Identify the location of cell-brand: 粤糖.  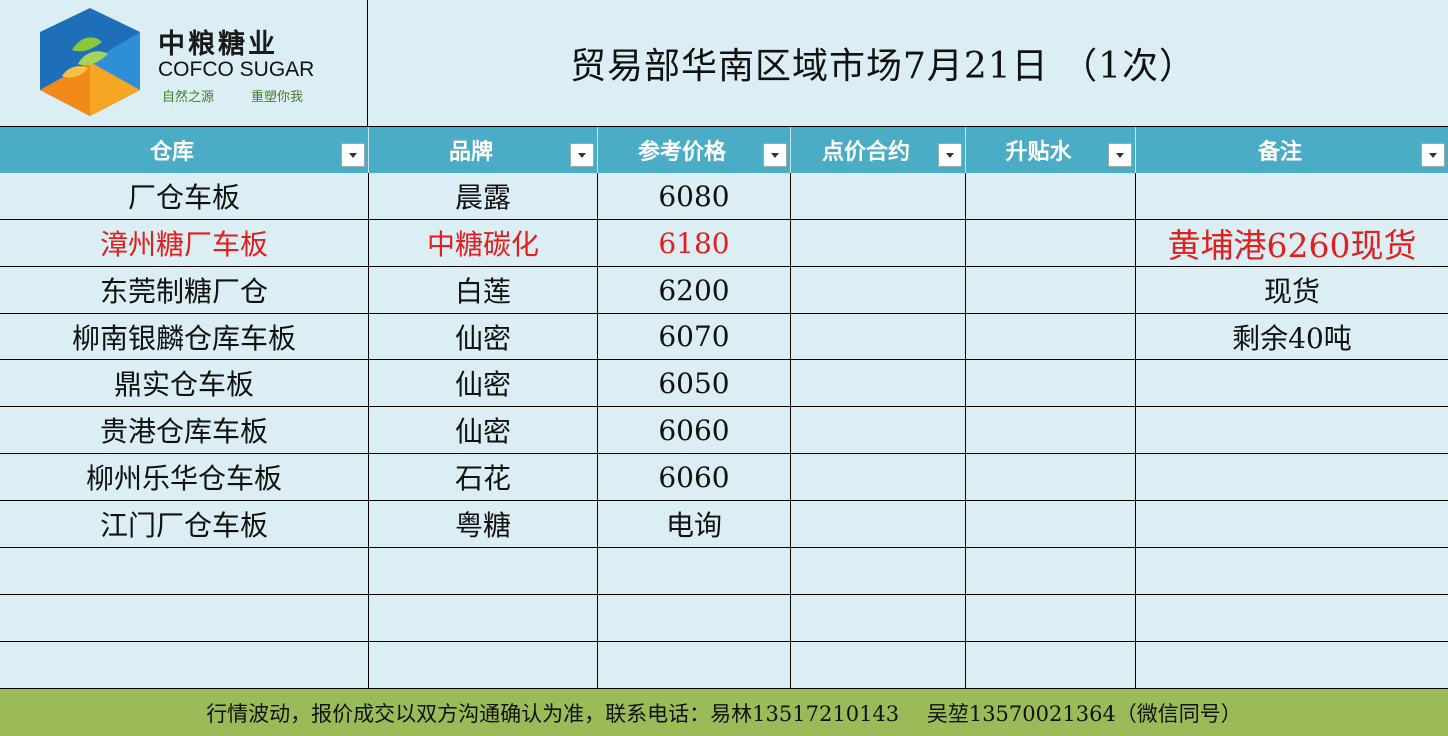
(483, 524).